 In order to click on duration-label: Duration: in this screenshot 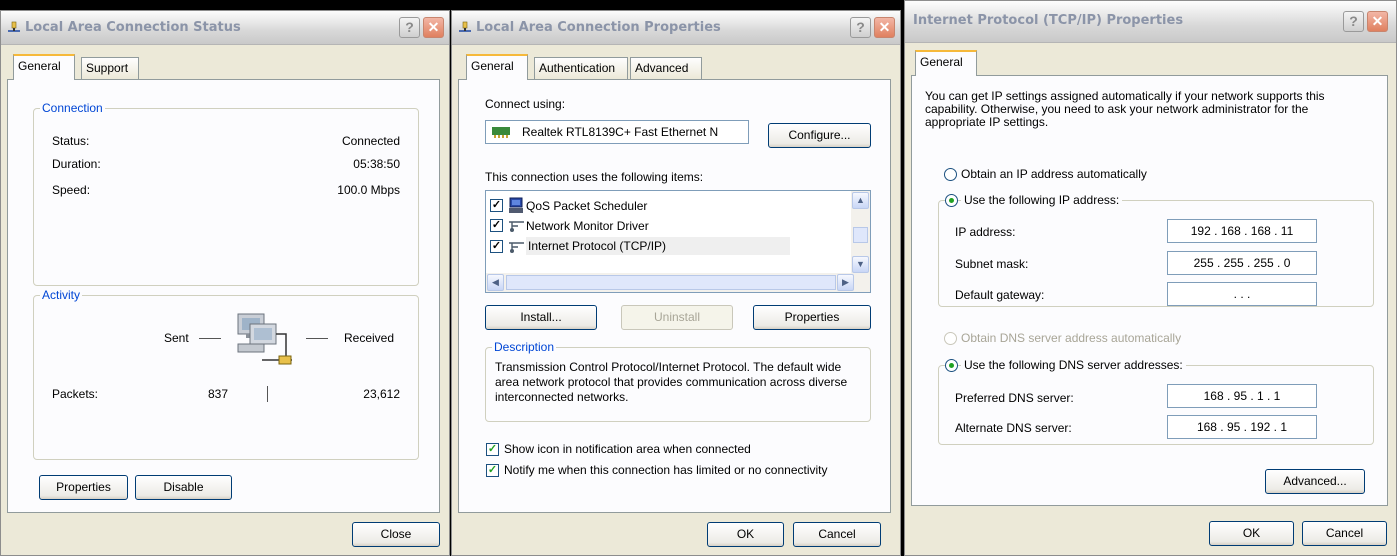, I will do `click(76, 164)`.